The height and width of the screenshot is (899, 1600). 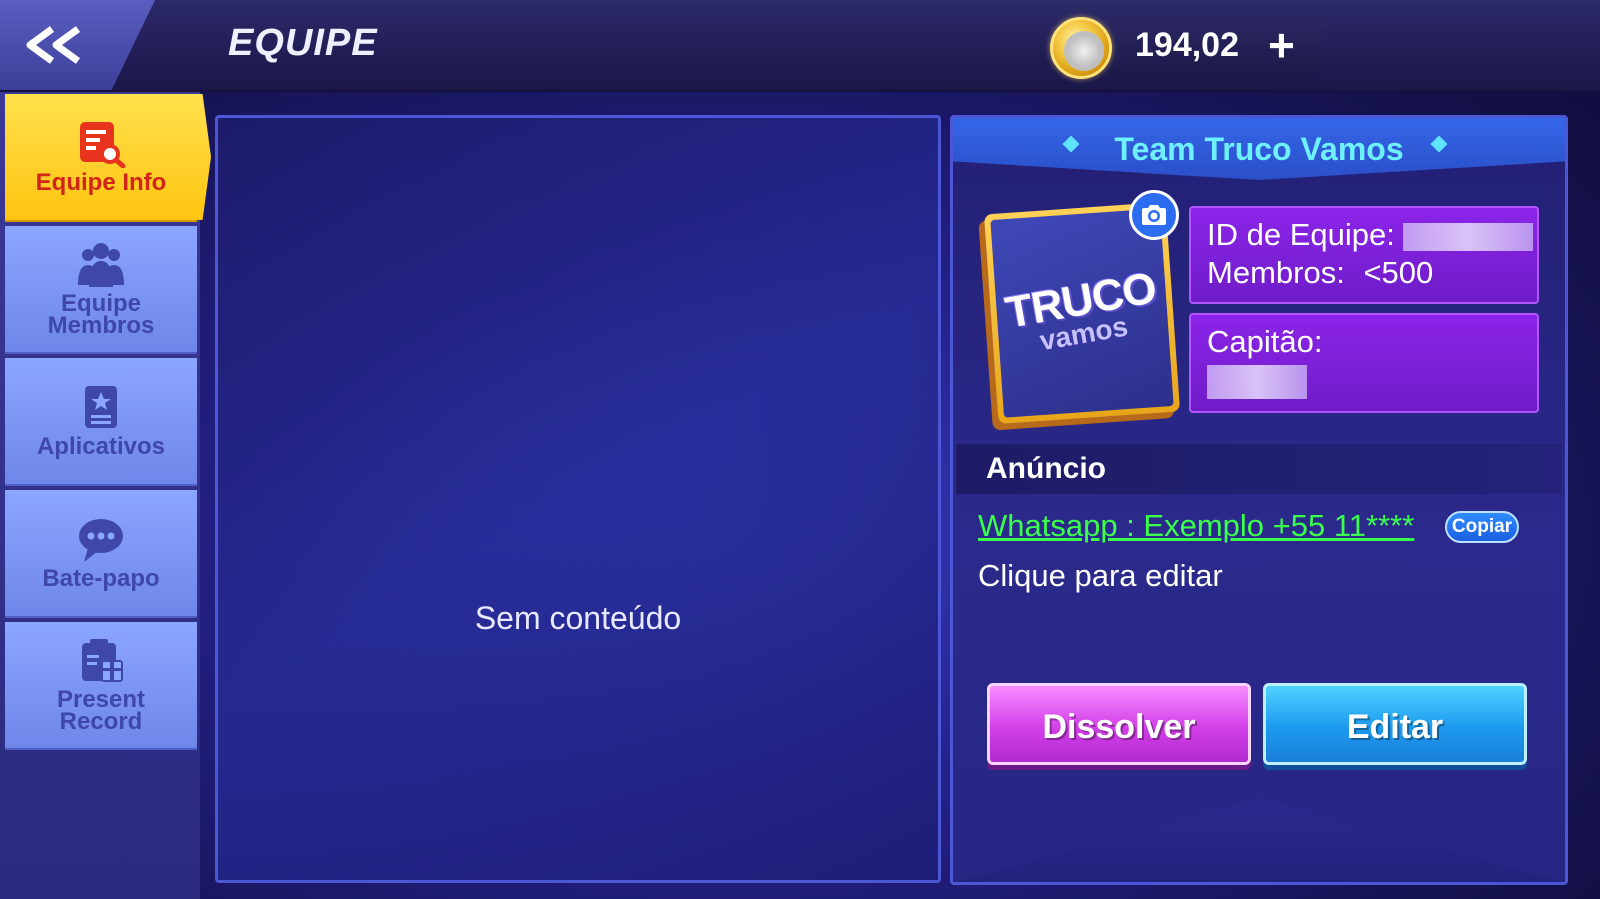 I want to click on members-label: Membros:, so click(x=1276, y=272).